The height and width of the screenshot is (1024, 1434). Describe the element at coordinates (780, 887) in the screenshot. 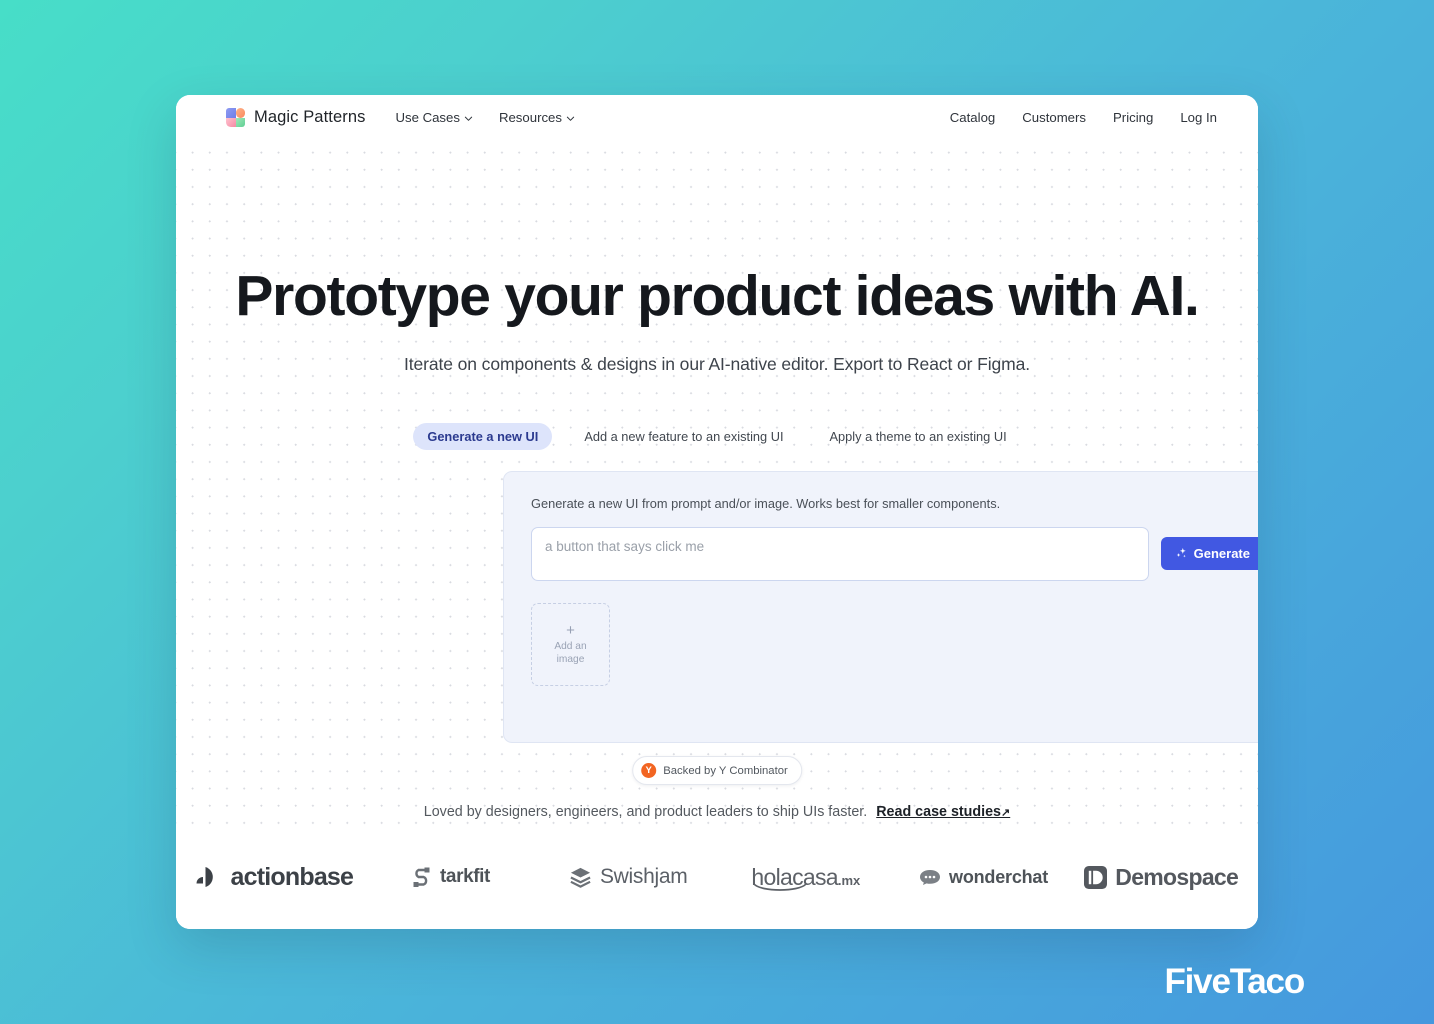

I see `holacasa-smile-icon` at that location.